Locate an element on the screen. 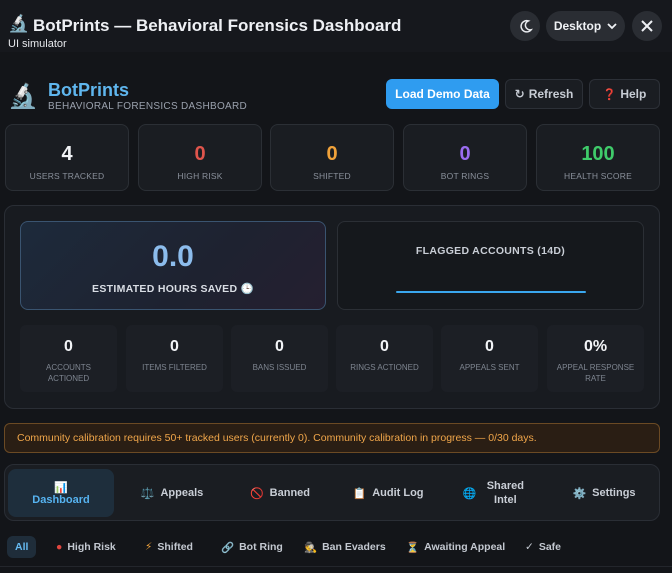 Image resolution: width=672 pixels, height=573 pixels. filter-label: High Risk is located at coordinates (91, 547).